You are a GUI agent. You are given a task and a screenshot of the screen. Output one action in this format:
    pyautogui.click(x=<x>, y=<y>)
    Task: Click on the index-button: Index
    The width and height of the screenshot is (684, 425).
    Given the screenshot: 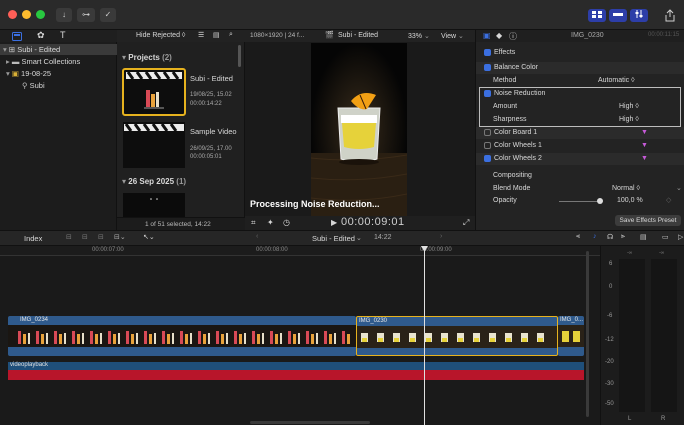 What is the action you would take?
    pyautogui.click(x=33, y=238)
    